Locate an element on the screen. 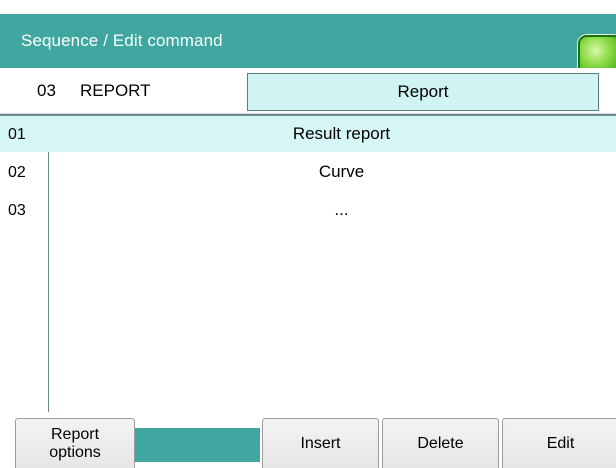 This screenshot has height=468, width=616. insert-label: Insert is located at coordinates (320, 443).